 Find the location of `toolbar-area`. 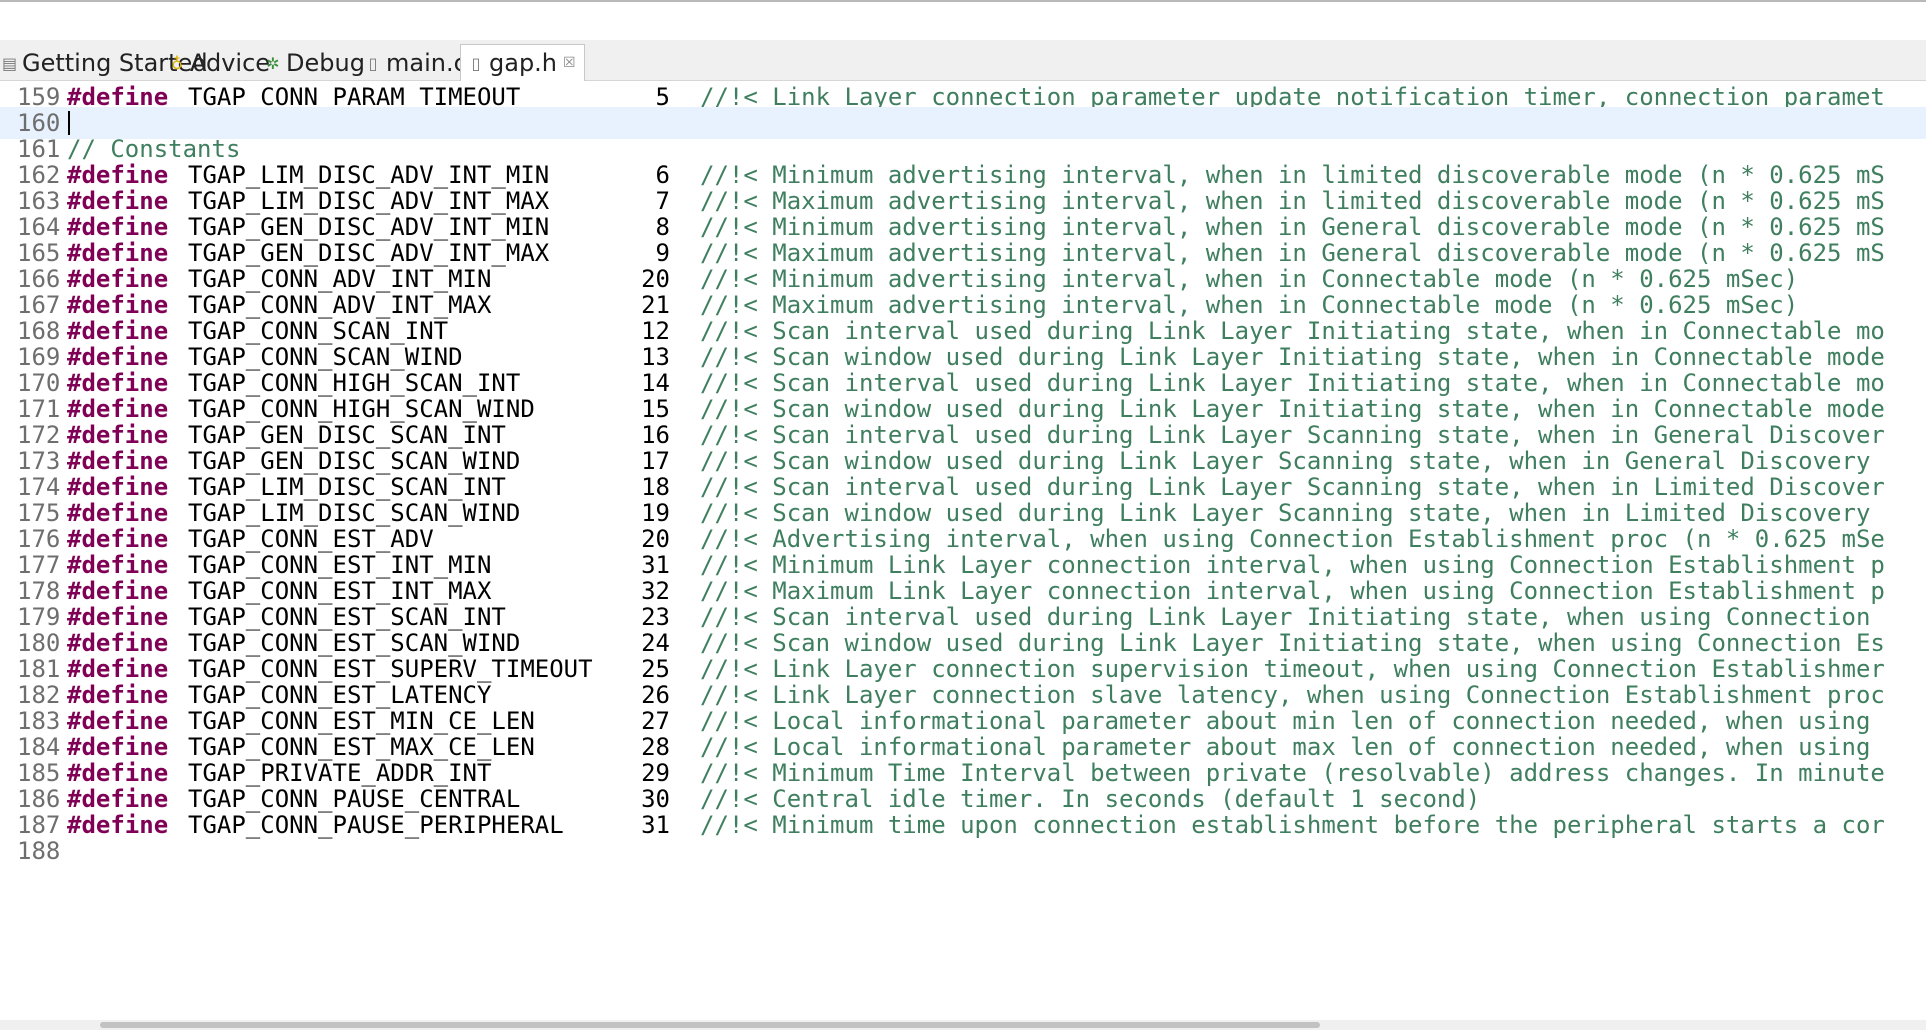

toolbar-area is located at coordinates (963, 20).